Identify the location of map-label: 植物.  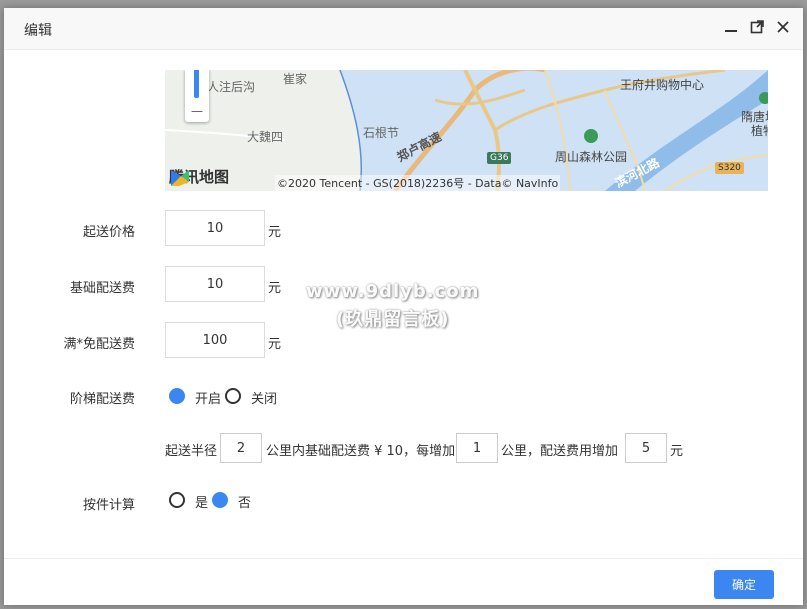
(759, 131).